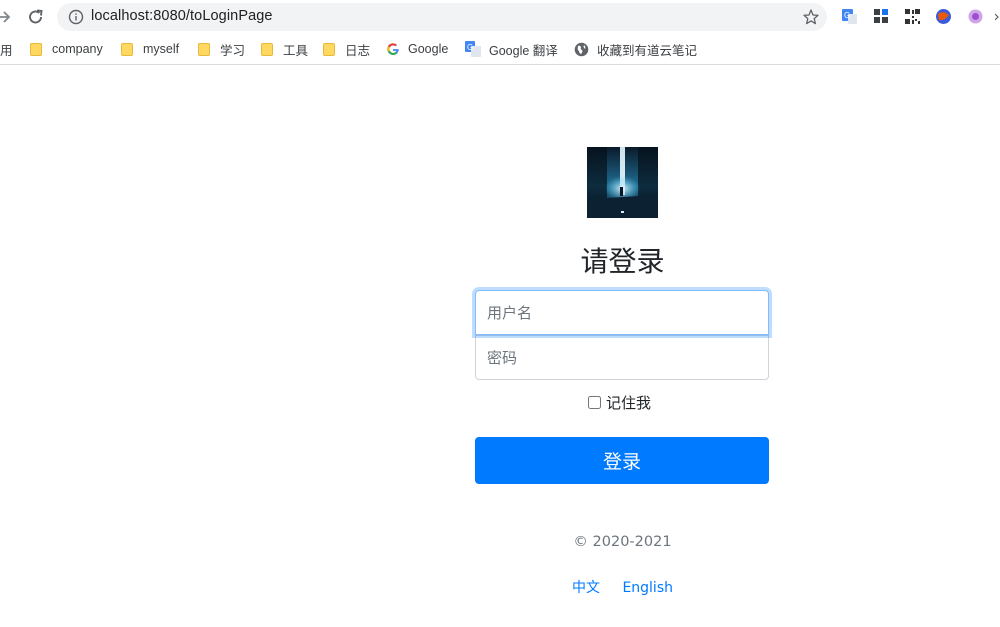 This screenshot has width=1000, height=627. Describe the element at coordinates (586, 588) in the screenshot. I see `language-link-chinese: 中文` at that location.